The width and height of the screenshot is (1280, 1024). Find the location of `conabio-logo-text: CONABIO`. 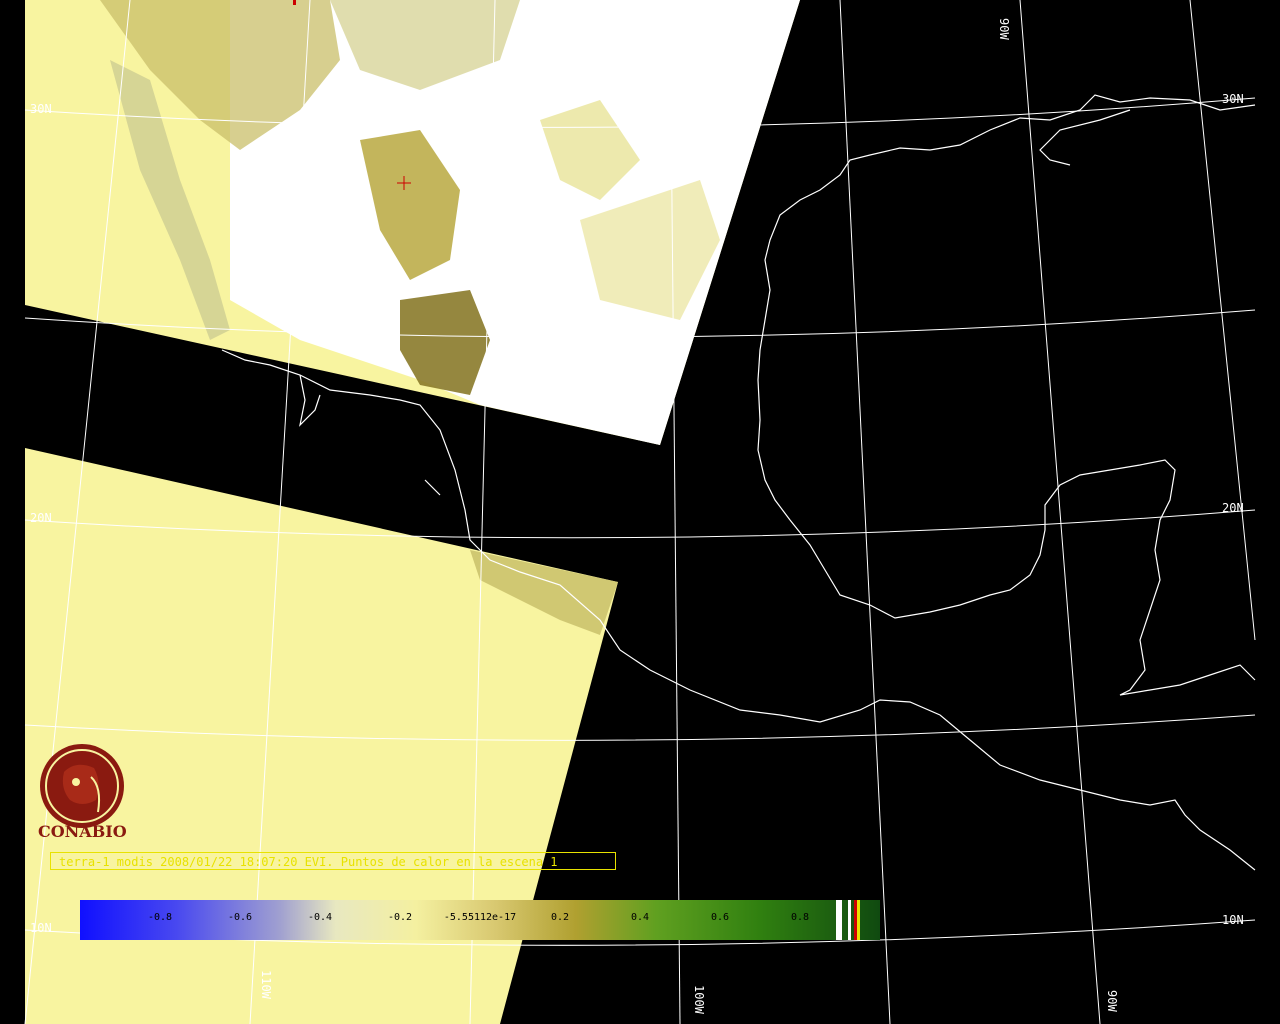

conabio-logo-text: CONABIO is located at coordinates (82, 831).